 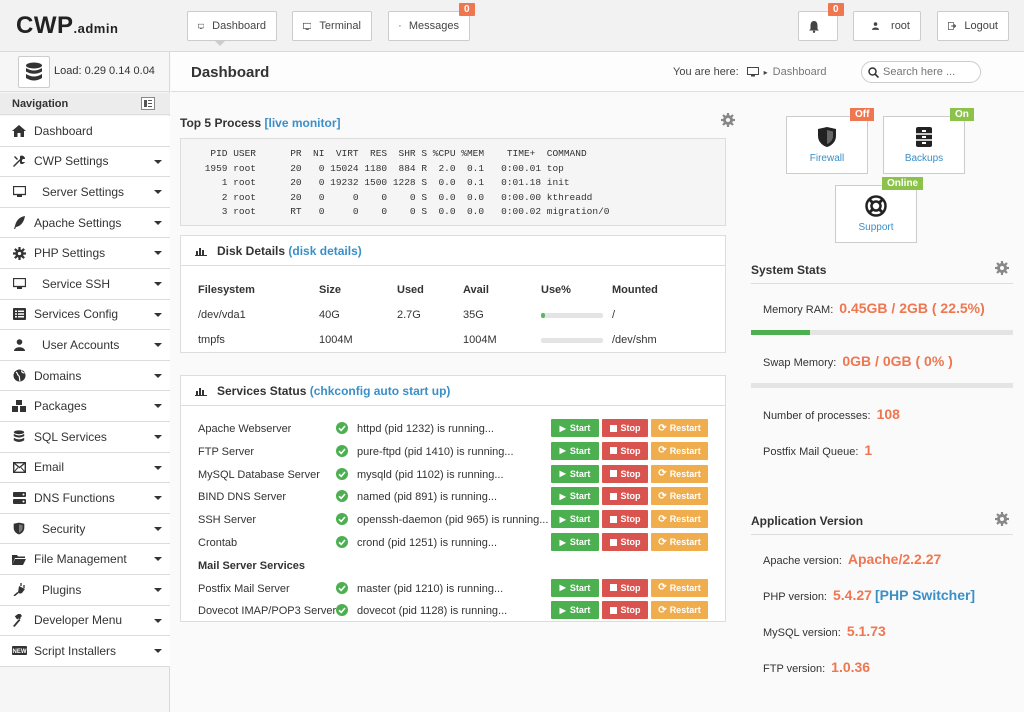 I want to click on chkconfig-link: (chkconfig auto start up), so click(x=380, y=391).